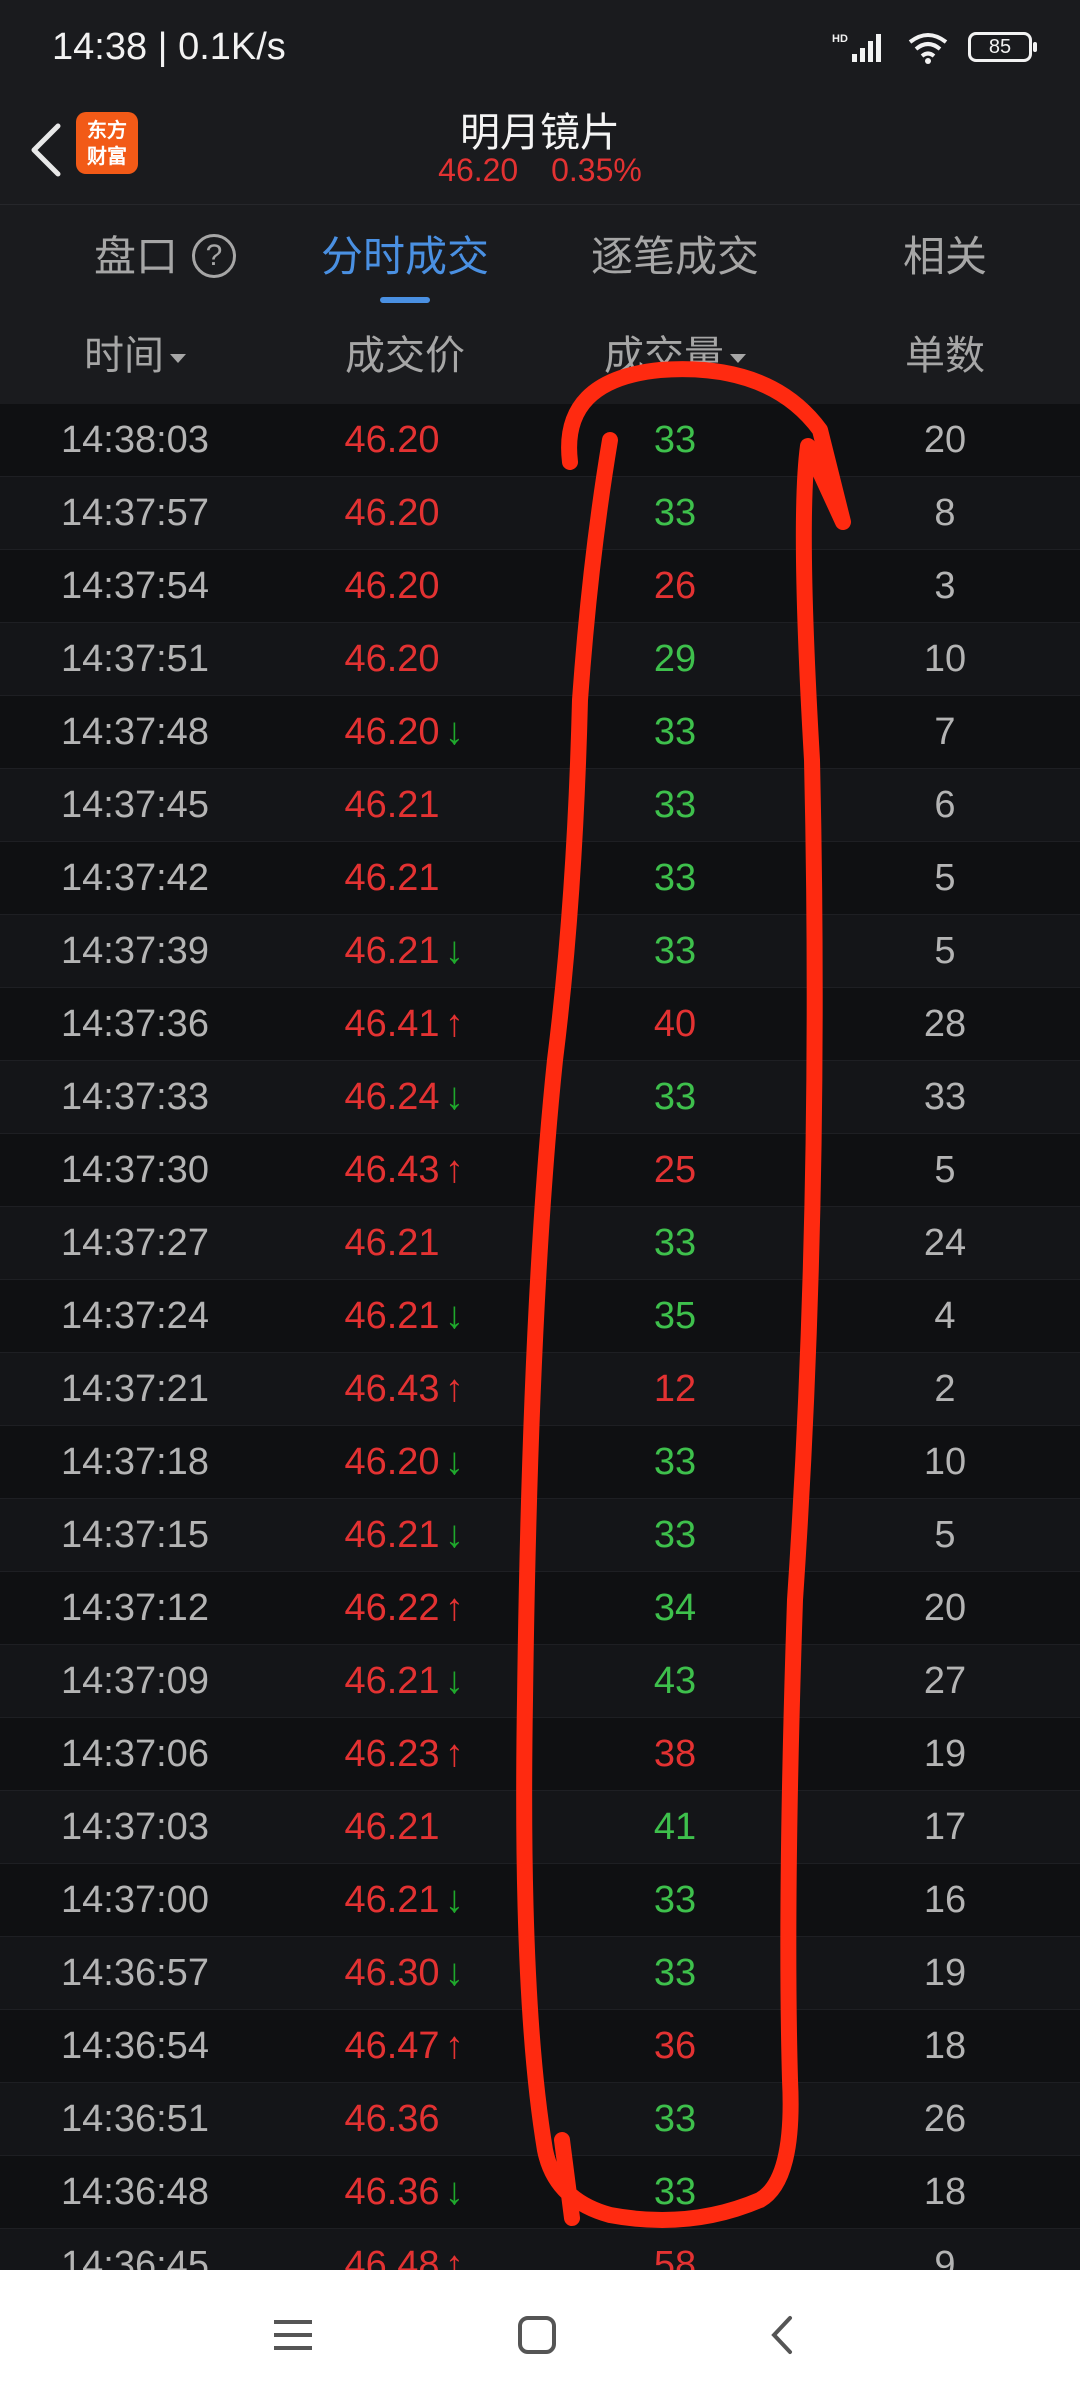  I want to click on trade-count: 3, so click(945, 586).